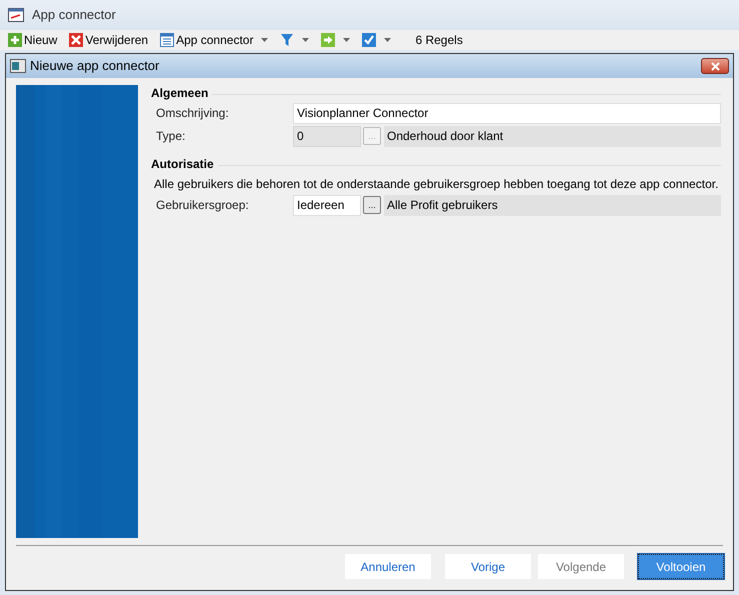 Image resolution: width=739 pixels, height=595 pixels. What do you see at coordinates (327, 205) in the screenshot?
I see `code-field: Iedereen` at bounding box center [327, 205].